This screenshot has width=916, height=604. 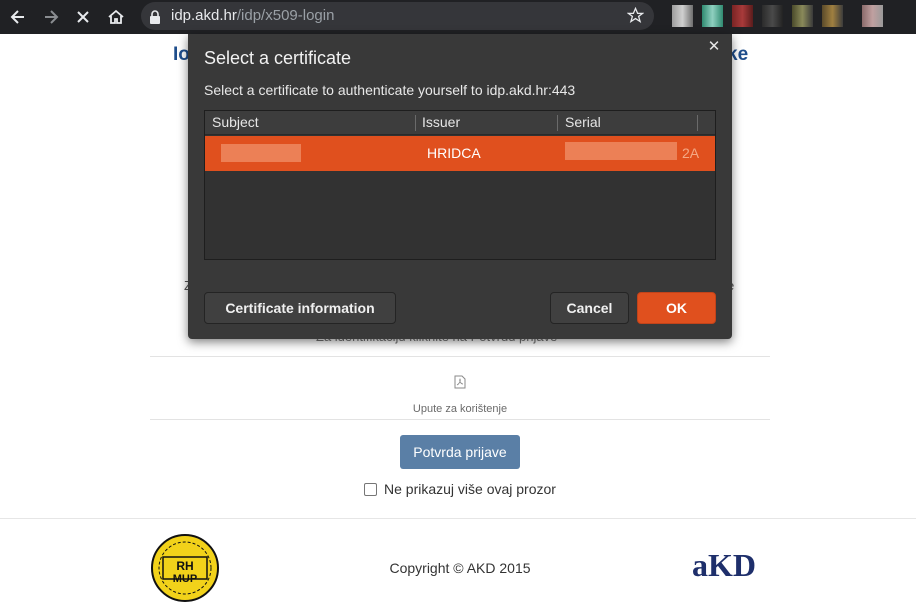 I want to click on certificate-information-button: Certificate information, so click(x=300, y=308).